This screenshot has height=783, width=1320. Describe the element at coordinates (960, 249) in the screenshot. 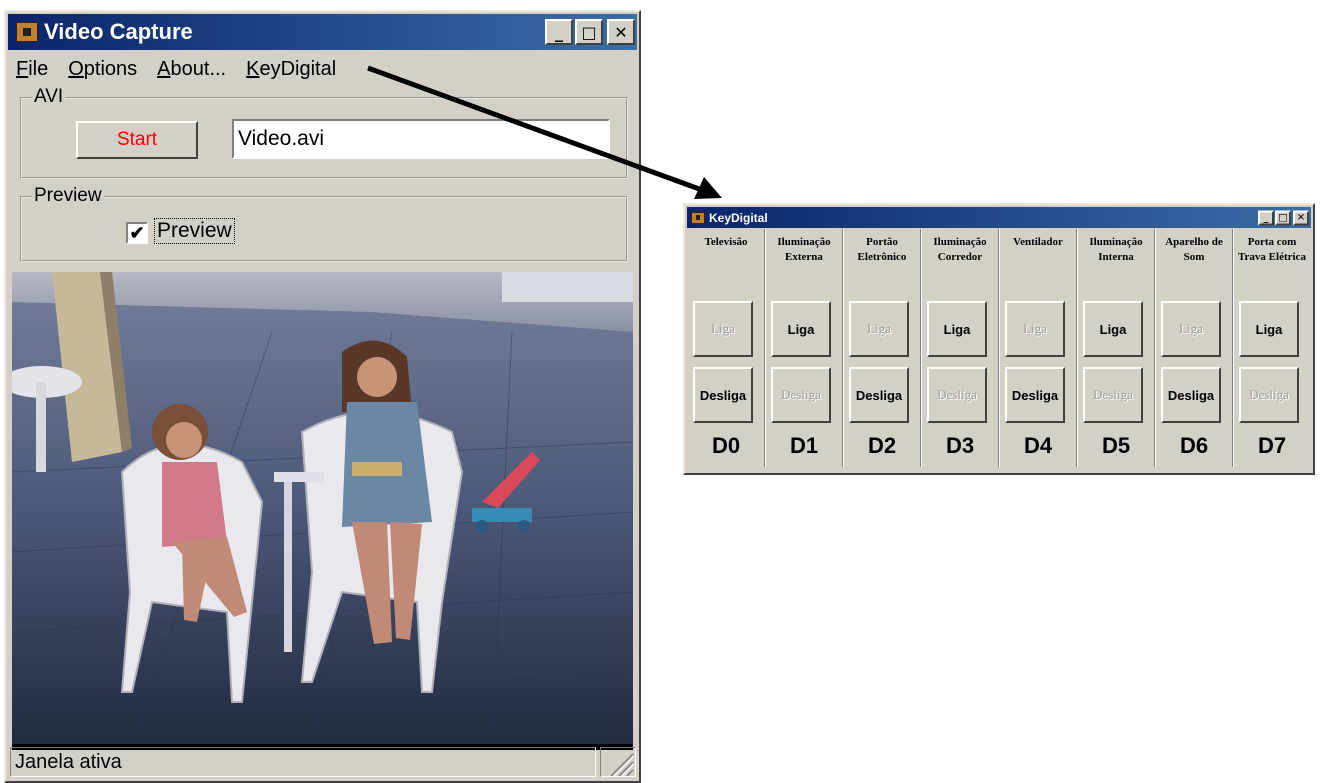

I see `channel-label: Iluminação Corredor` at that location.